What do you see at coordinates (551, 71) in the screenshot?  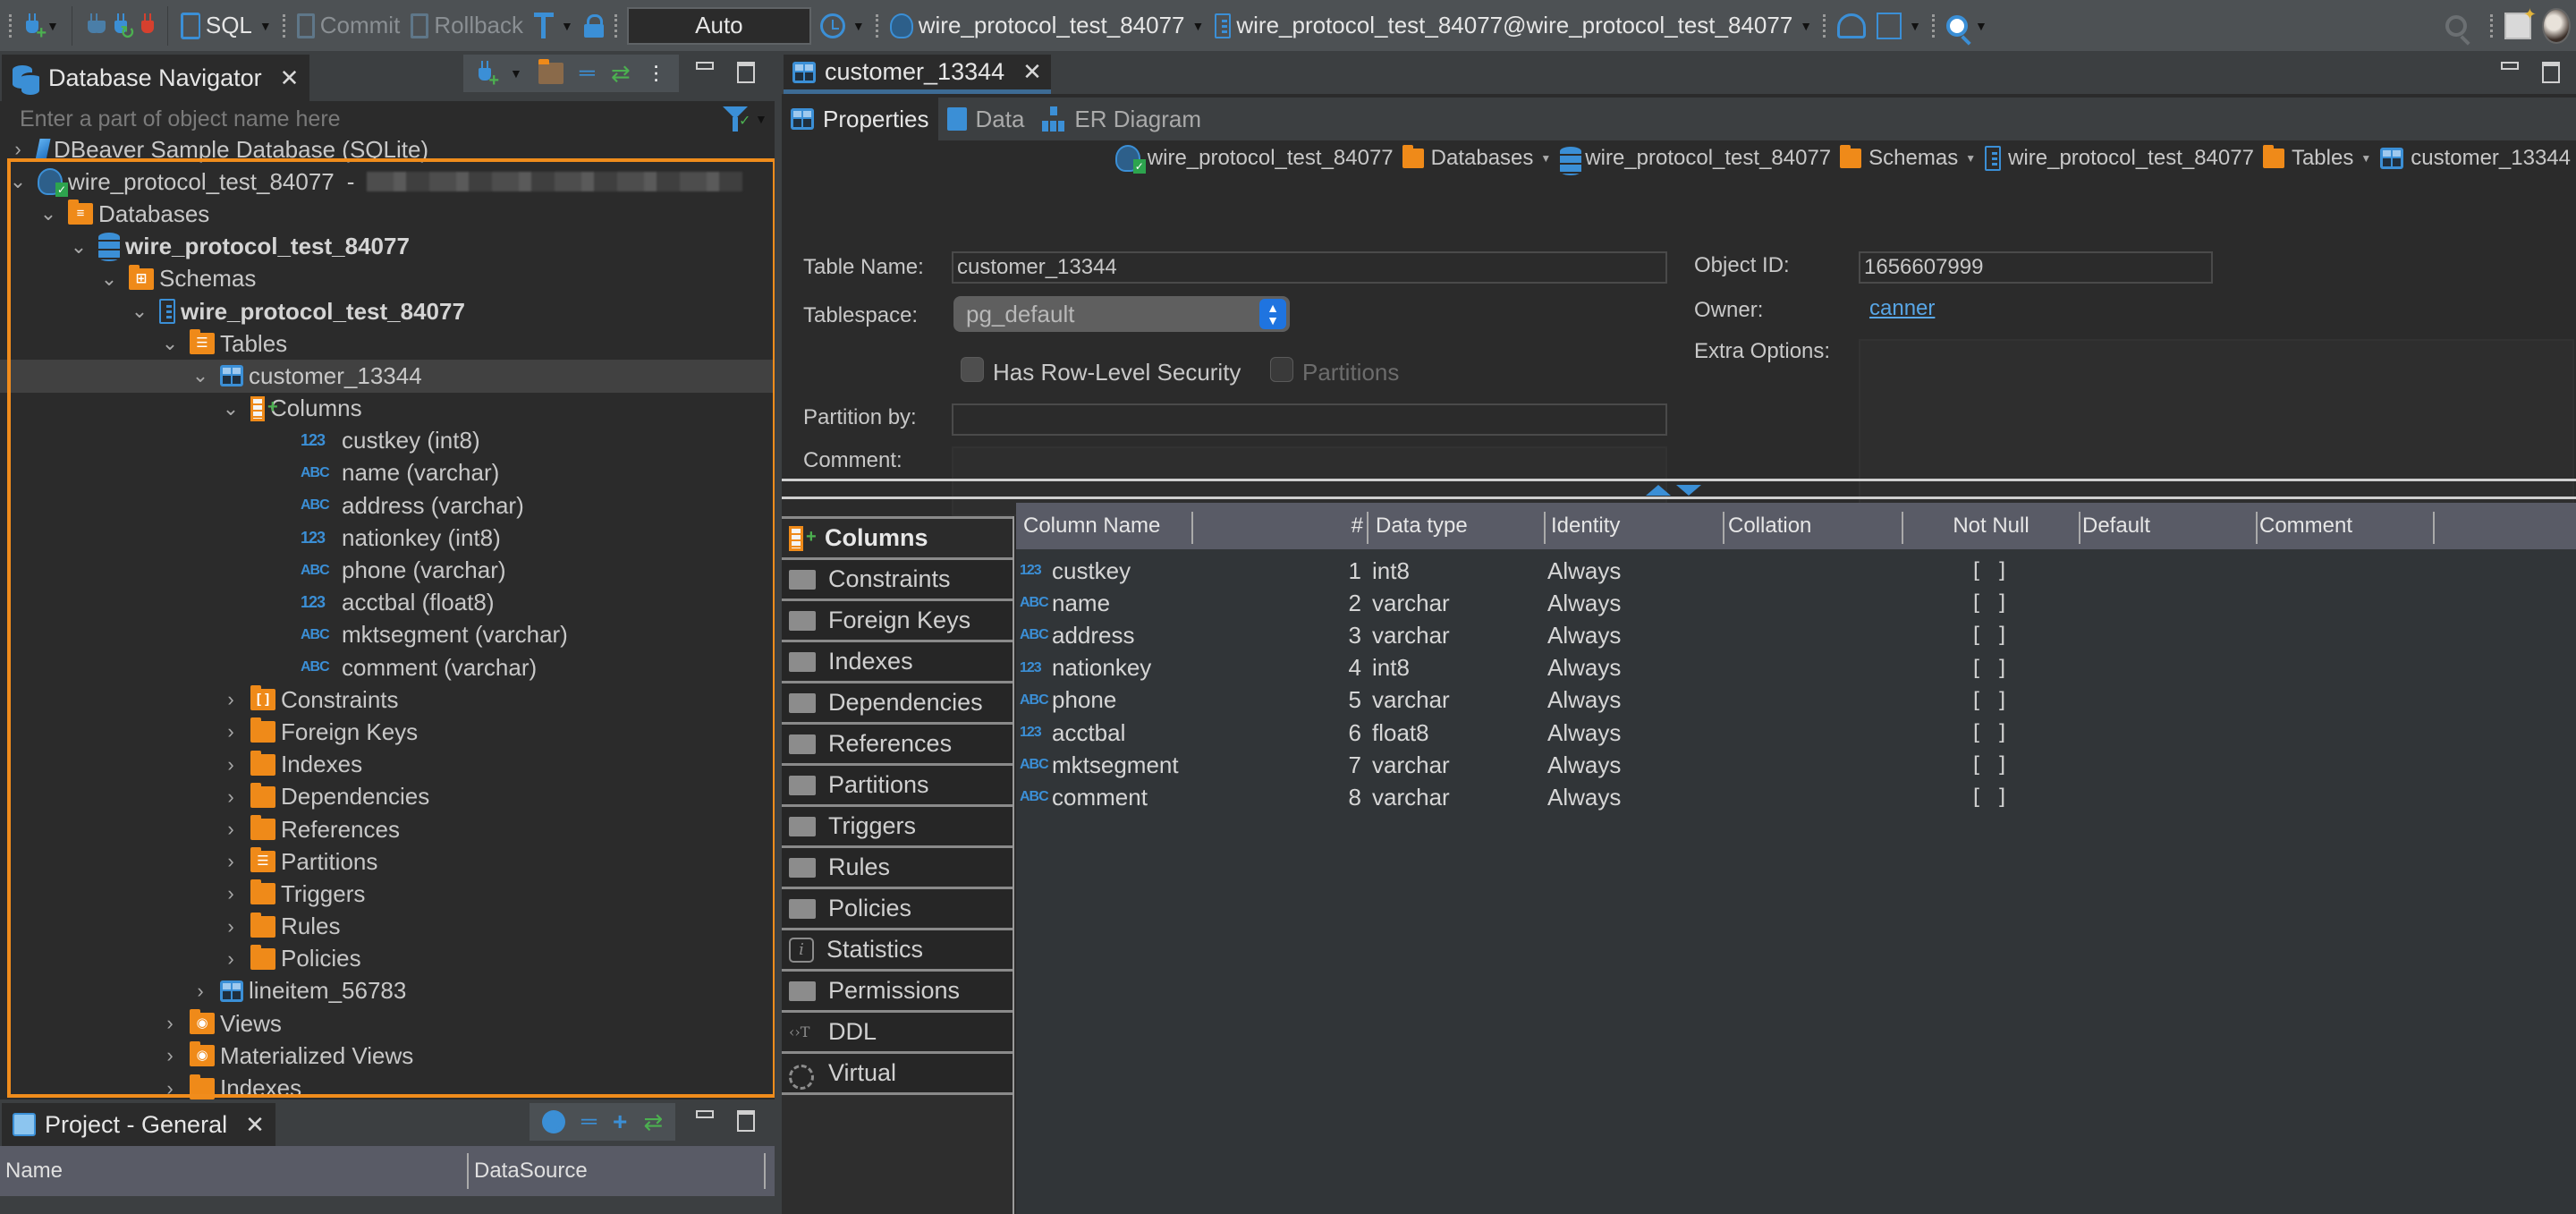 I see `new-folder-icon` at bounding box center [551, 71].